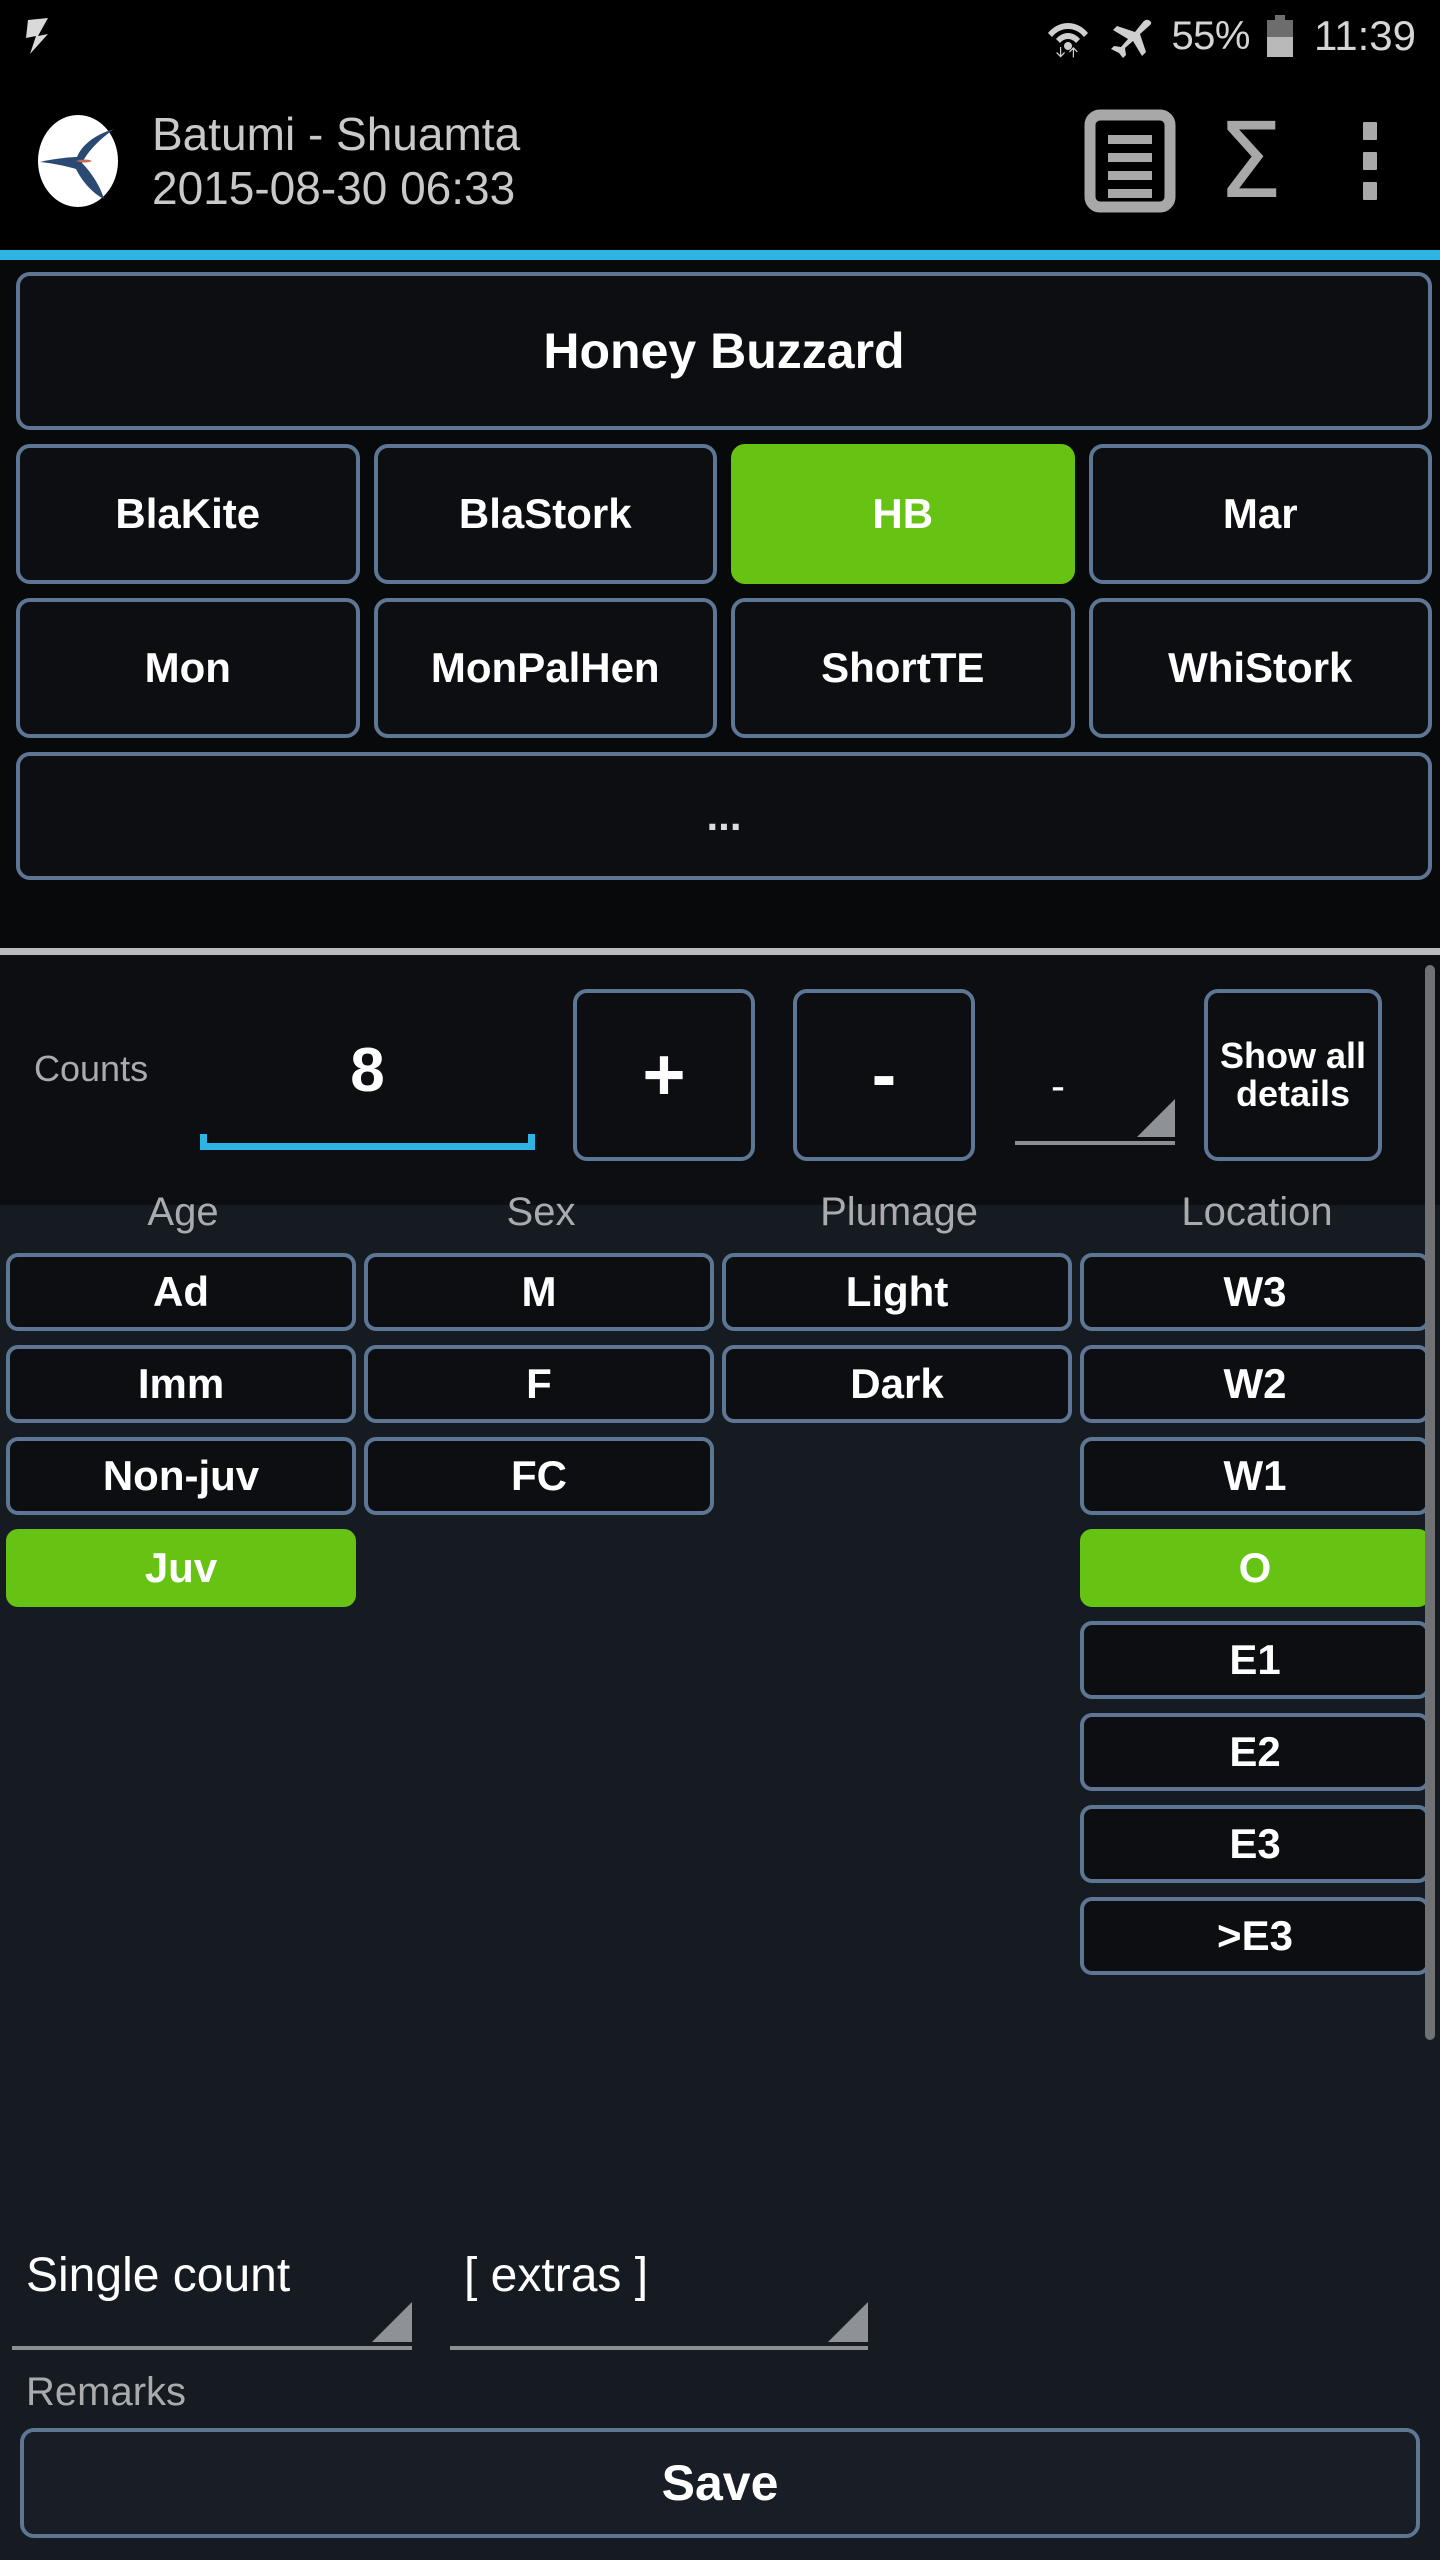  What do you see at coordinates (720, 161) in the screenshot?
I see `title-bar: Batumi - Shuamta 2015-08-30 06:33 Σ` at bounding box center [720, 161].